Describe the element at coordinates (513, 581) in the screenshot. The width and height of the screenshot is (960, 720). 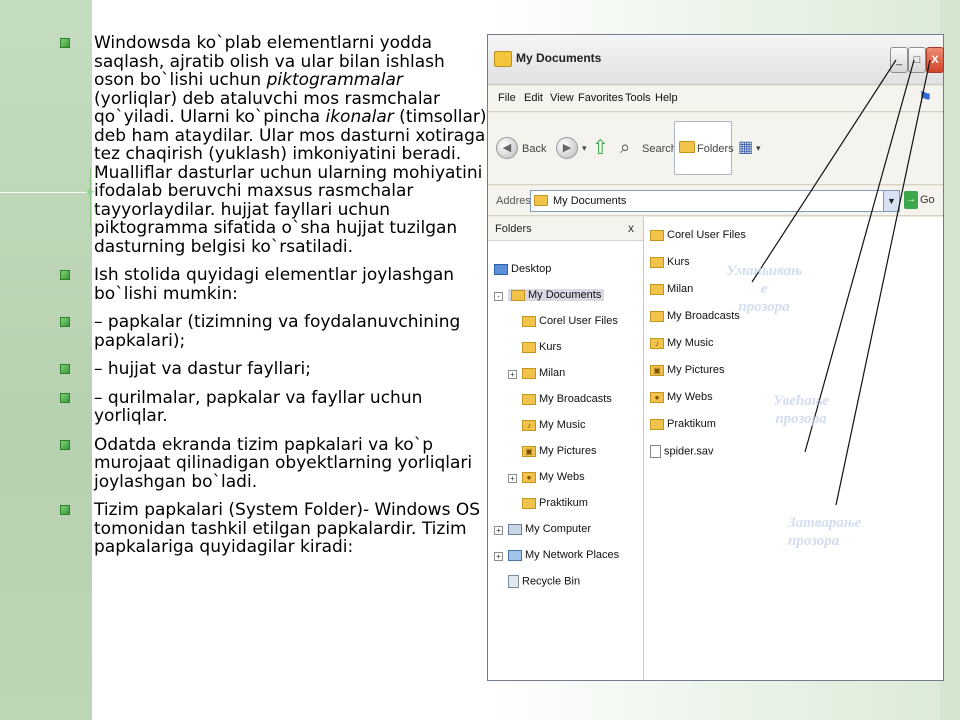
I see `recycle-bin-icon` at that location.